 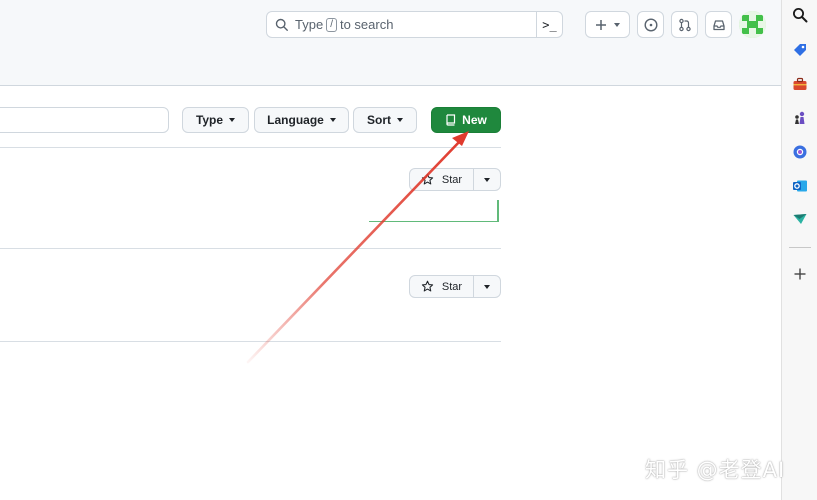 I want to click on sidebar-tools-button, so click(x=800, y=84).